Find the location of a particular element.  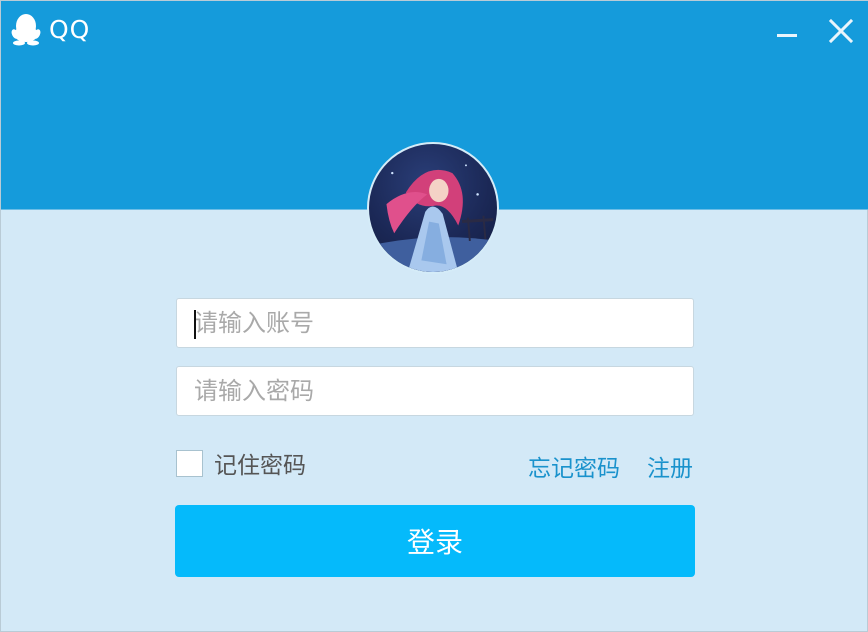

app-title: QQ is located at coordinates (70, 29).